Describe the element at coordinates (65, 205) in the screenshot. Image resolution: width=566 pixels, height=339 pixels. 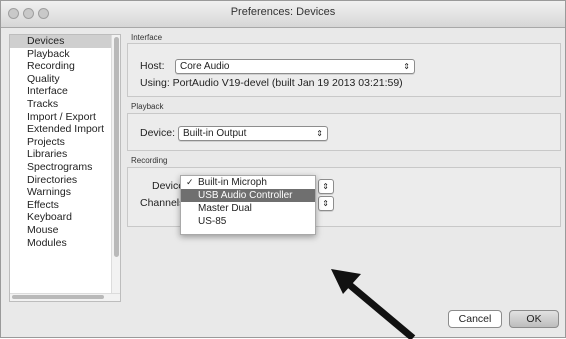
I see `sidebar-item-effects: Effects` at that location.